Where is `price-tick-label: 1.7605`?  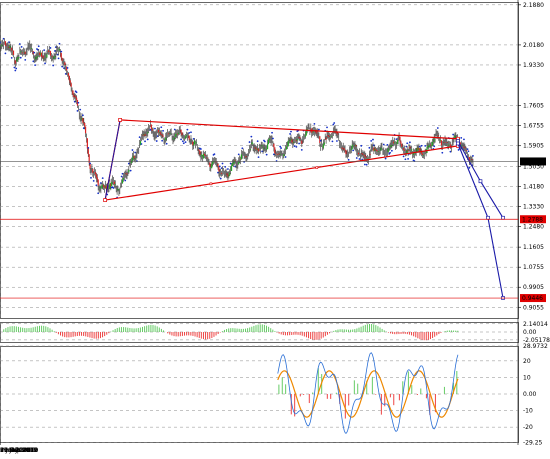
price-tick-label: 1.7605 is located at coordinates (533, 106).